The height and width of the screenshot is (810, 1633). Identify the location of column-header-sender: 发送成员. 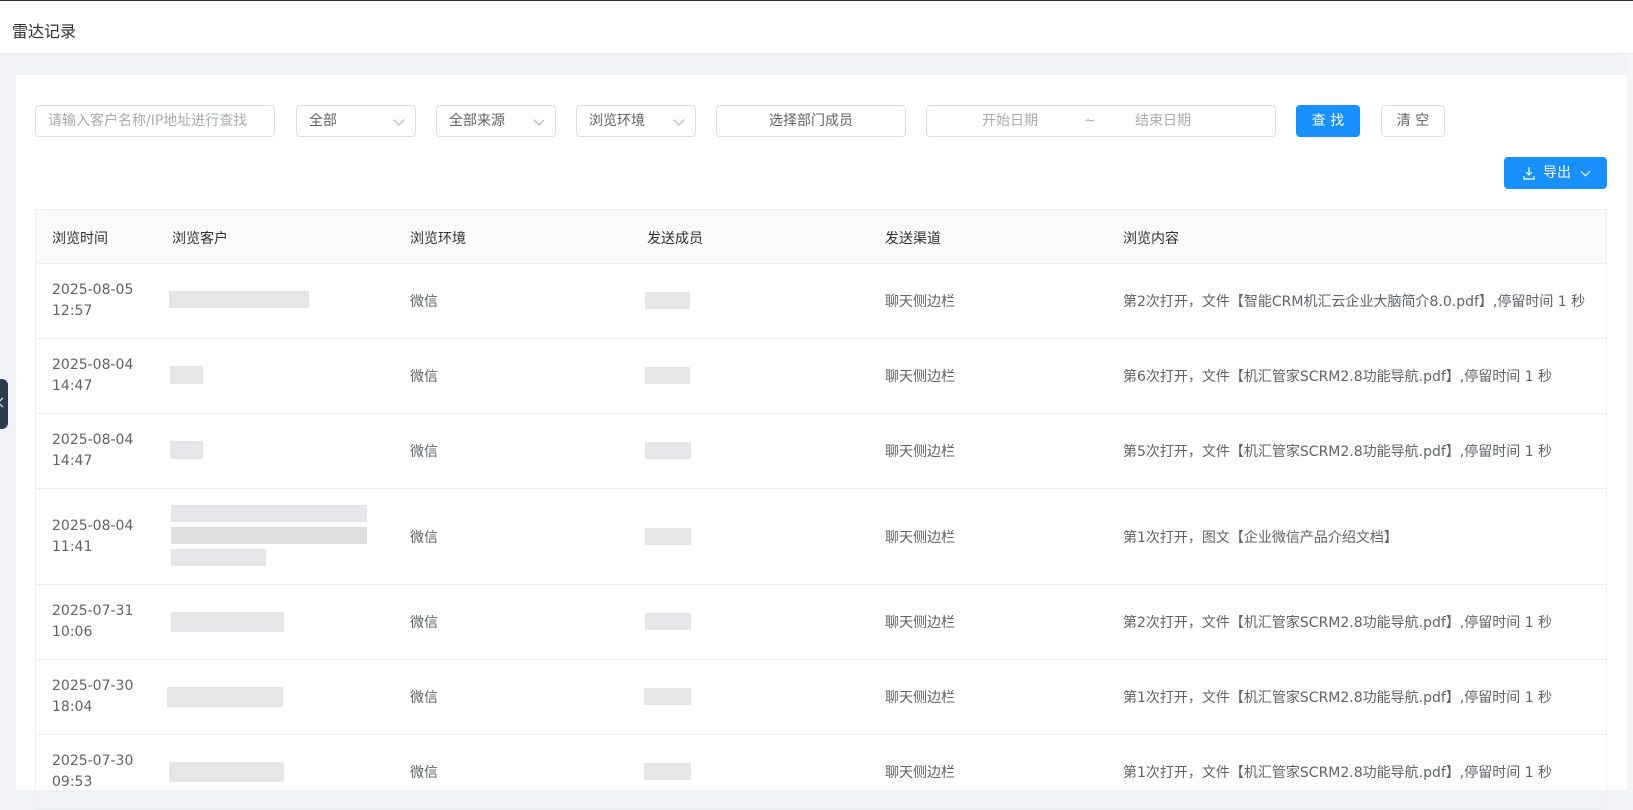
(675, 239).